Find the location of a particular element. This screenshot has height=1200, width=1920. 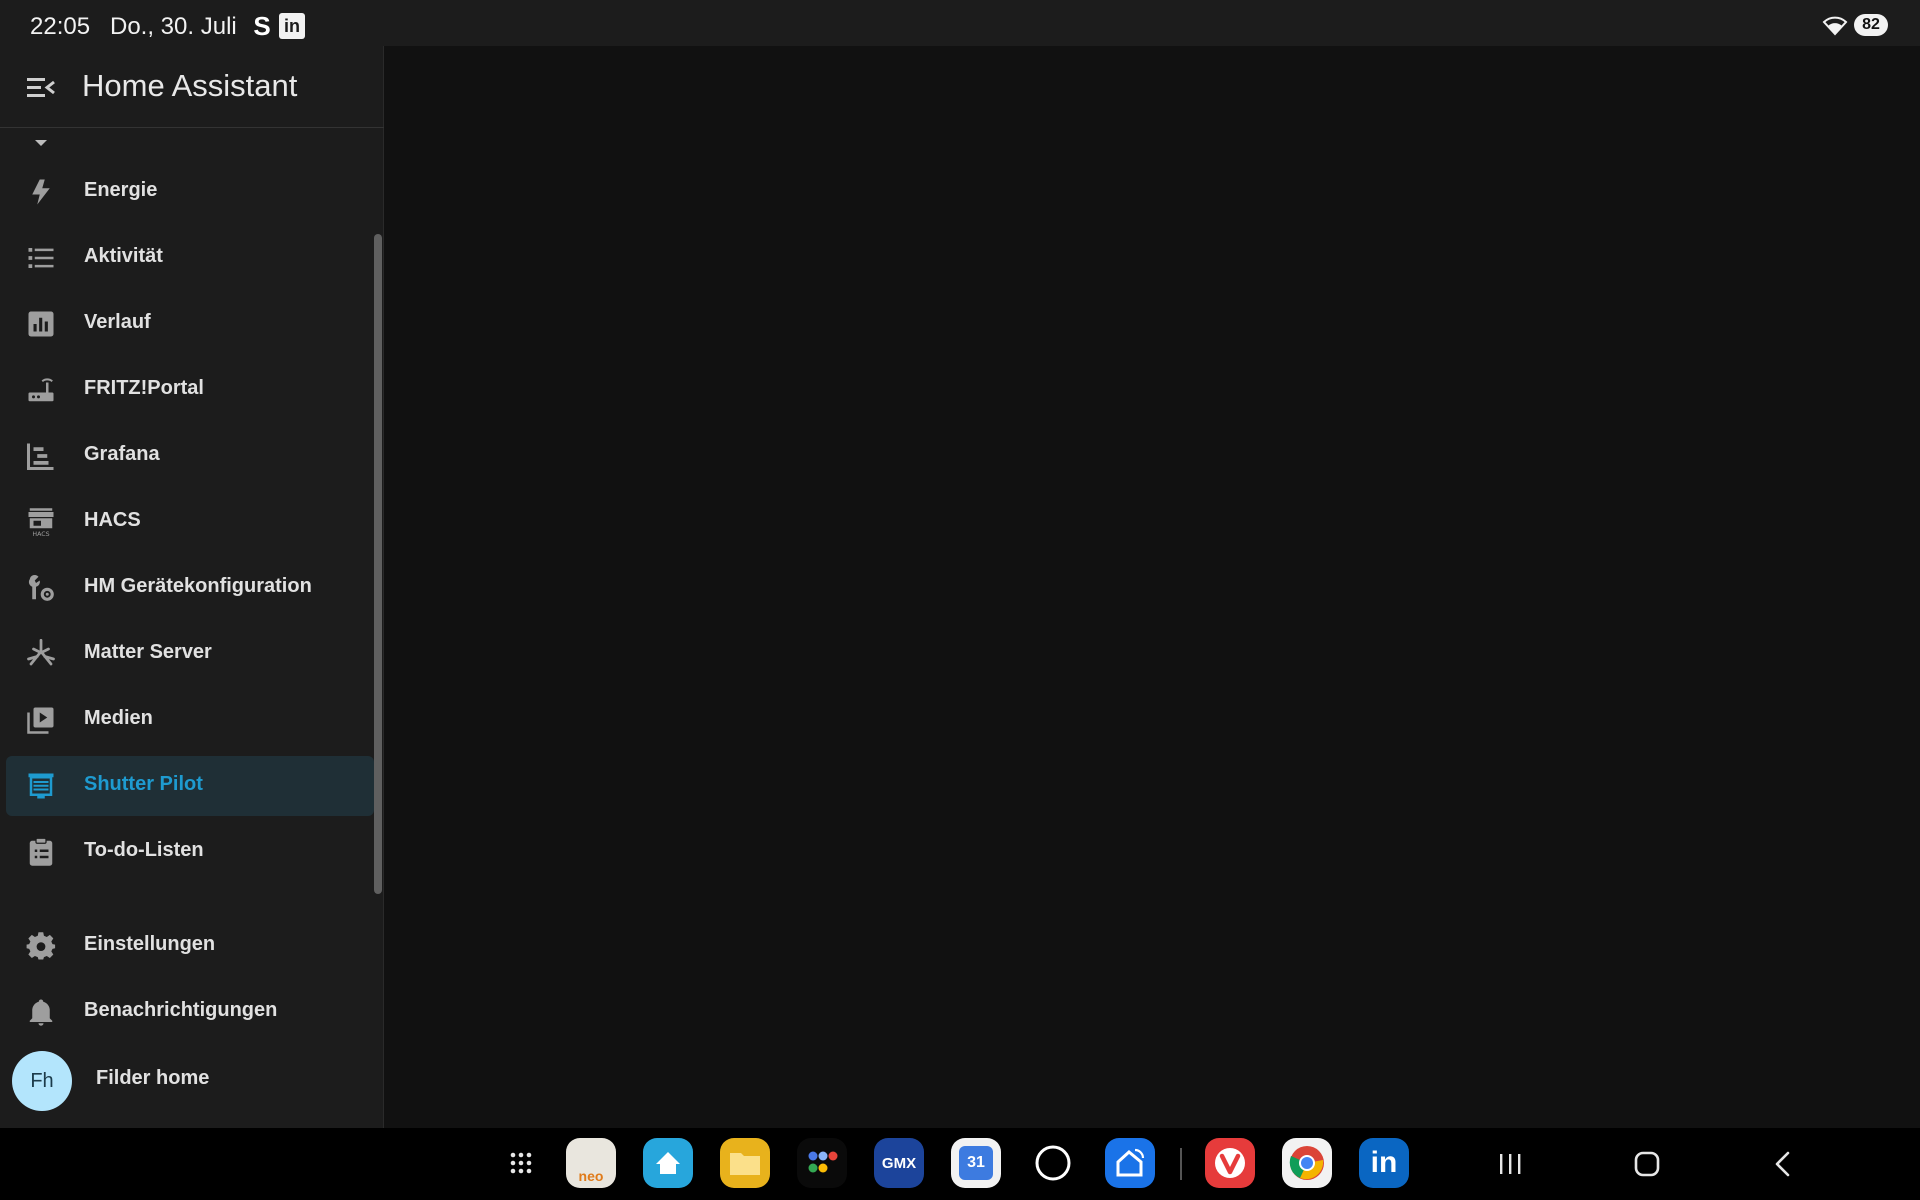

taskbar: neo GMX 31 in is located at coordinates (960, 1164).